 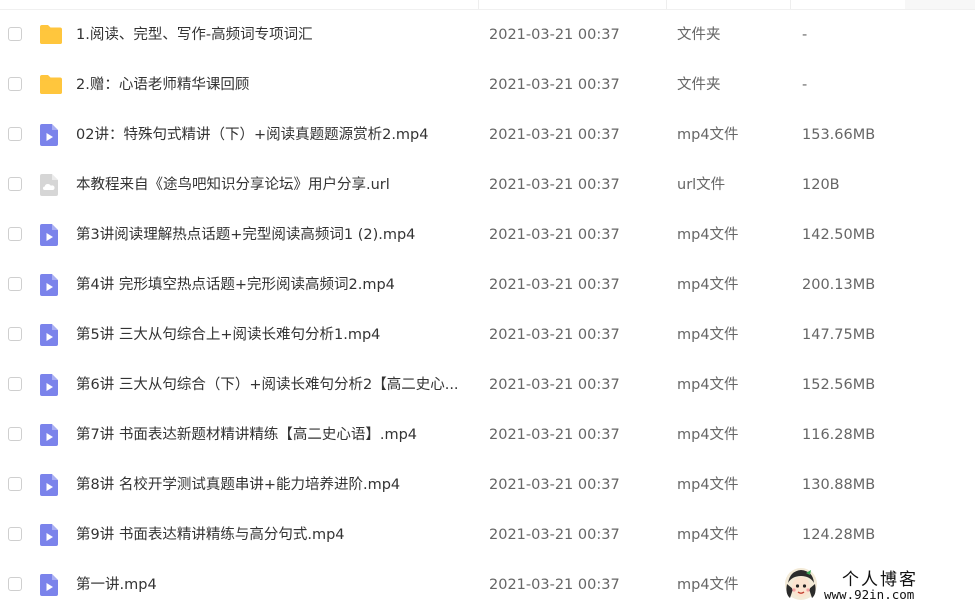 What do you see at coordinates (273, 285) in the screenshot?
I see `file-name: 第4讲 完形填空热点话题+完形阅读高频词2.mp4` at bounding box center [273, 285].